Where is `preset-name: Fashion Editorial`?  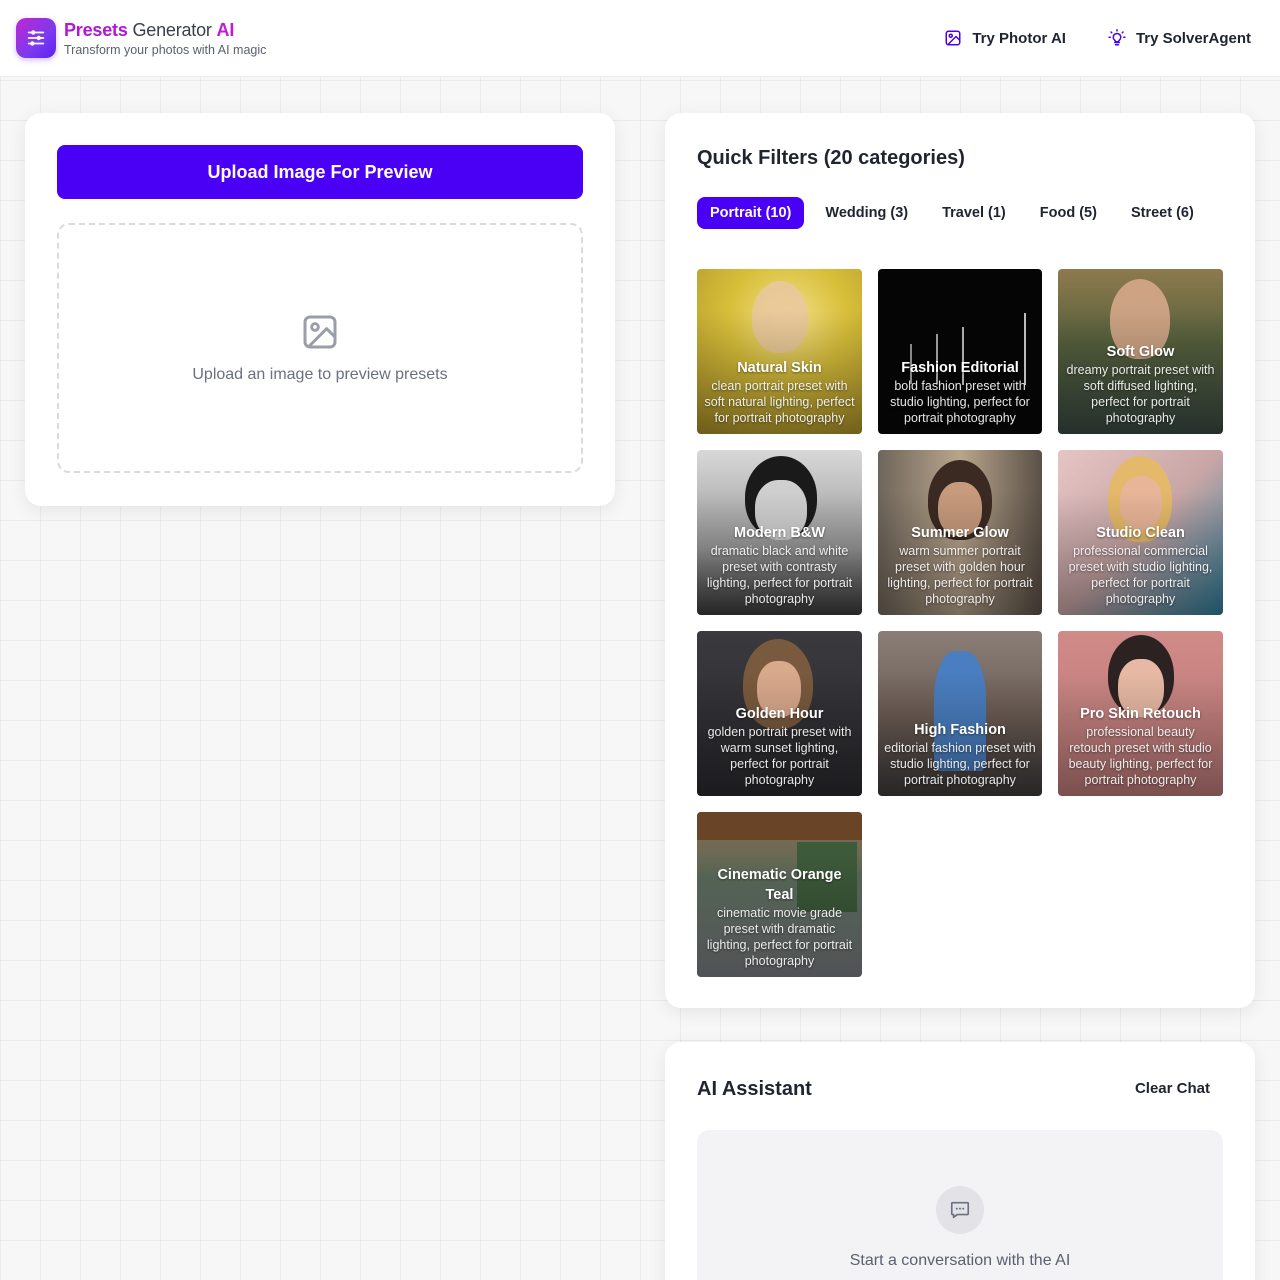
preset-name: Fashion Editorial is located at coordinates (960, 368).